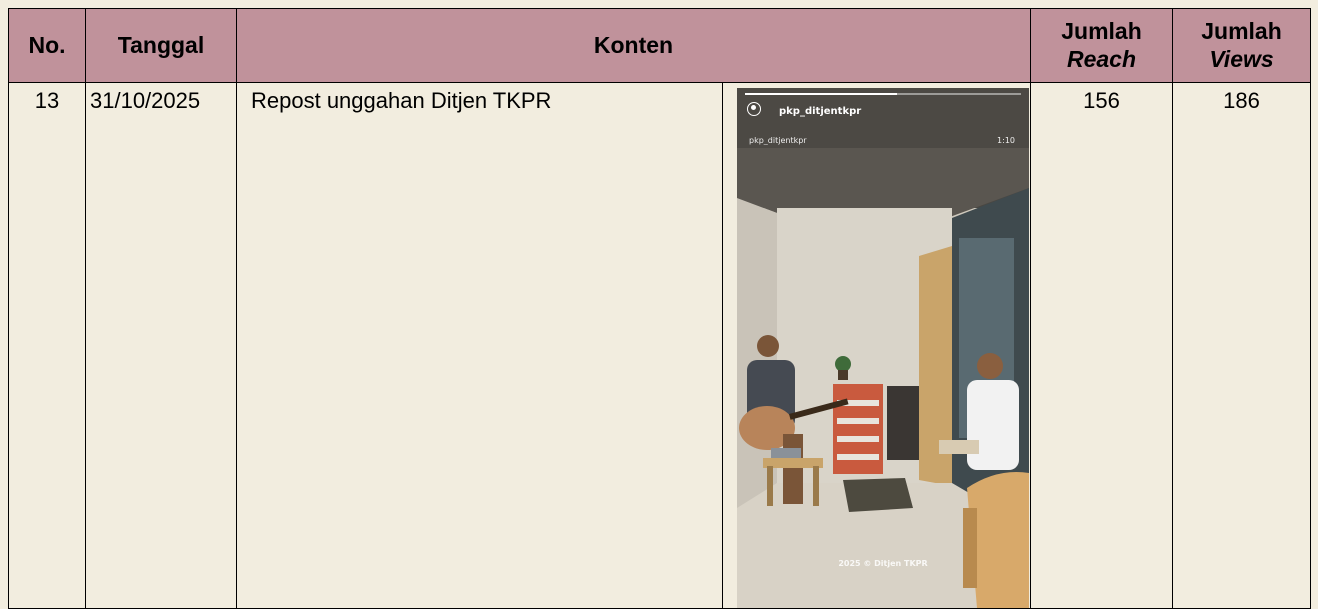  What do you see at coordinates (161, 45) in the screenshot?
I see `header-tanggal: Tanggal` at bounding box center [161, 45].